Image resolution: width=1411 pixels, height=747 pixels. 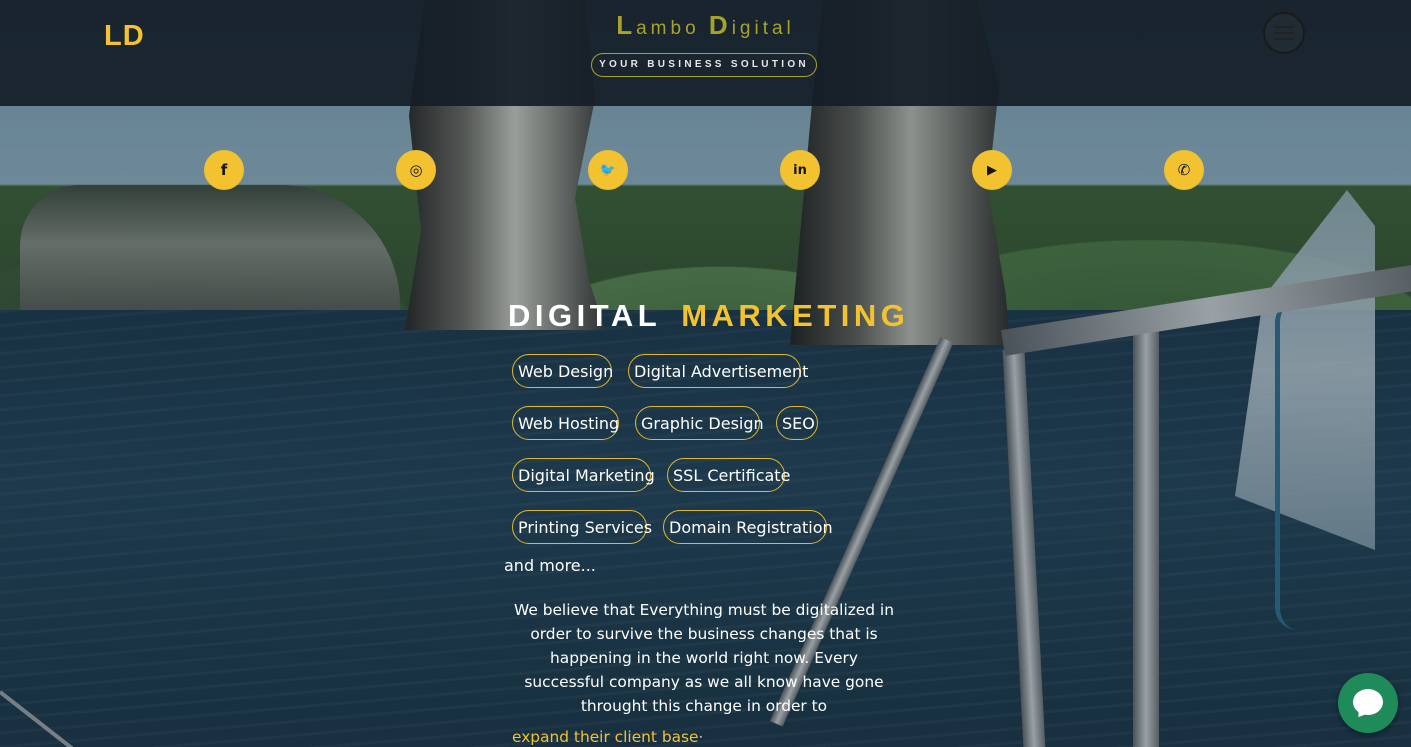 I want to click on hero-title: DIGITAL MARKETING, so click(x=708, y=316).